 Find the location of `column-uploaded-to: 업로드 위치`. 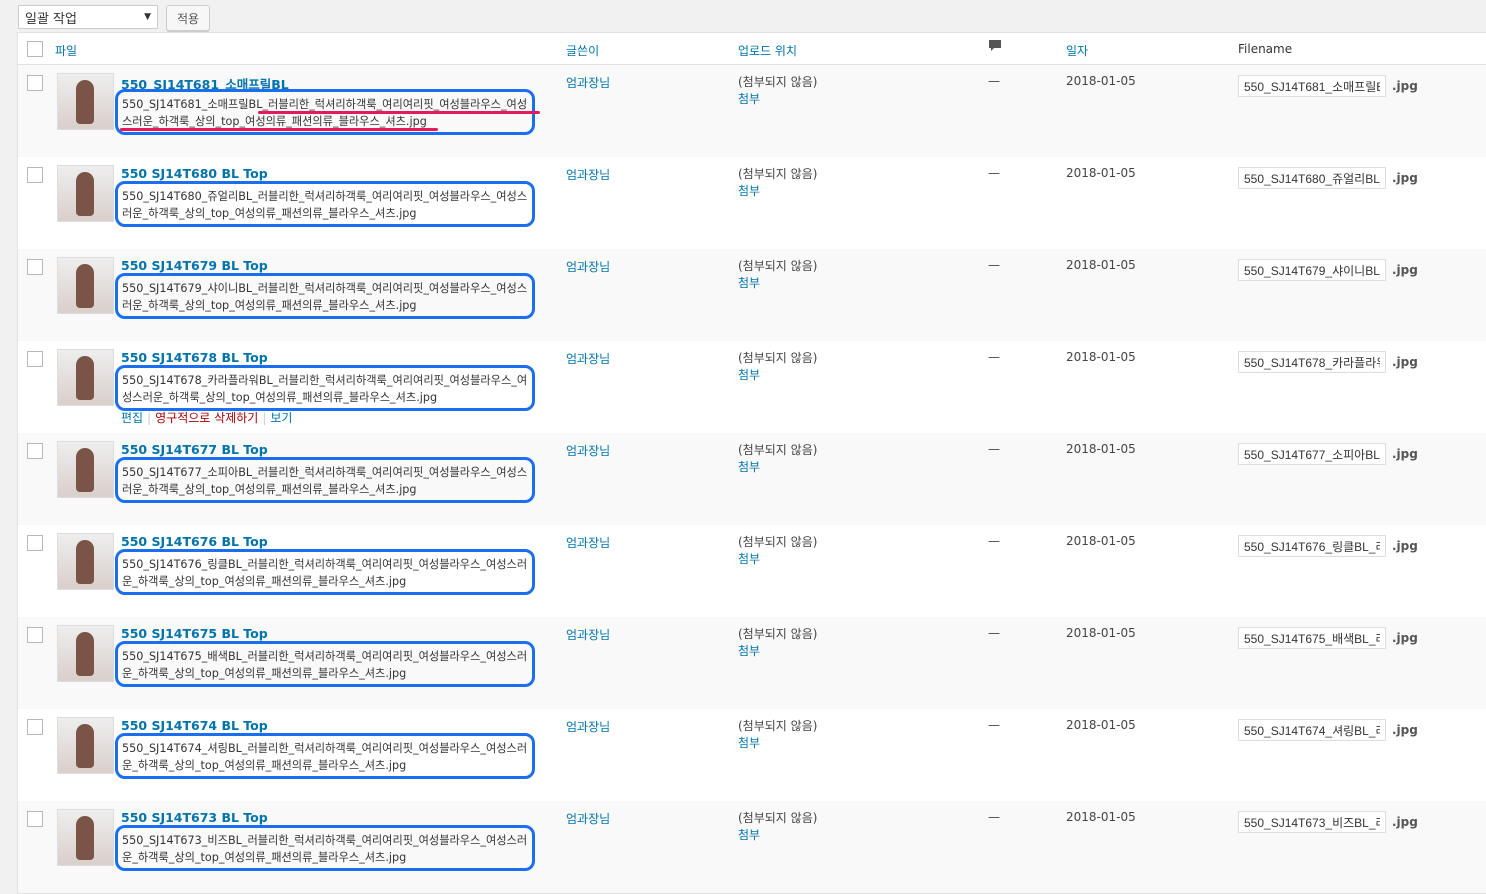

column-uploaded-to: 업로드 위치 is located at coordinates (767, 50).